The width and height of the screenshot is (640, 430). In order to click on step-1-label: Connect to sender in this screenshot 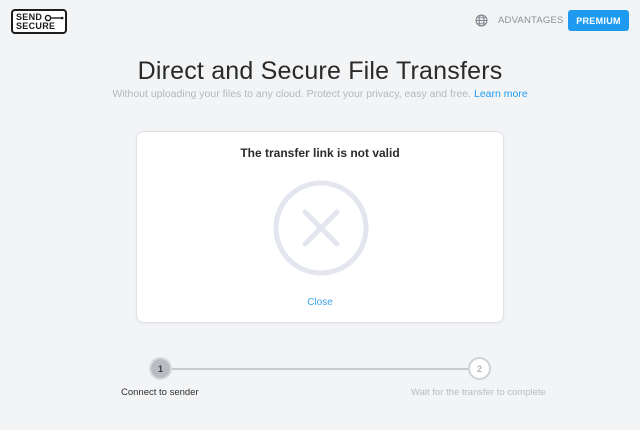, I will do `click(160, 392)`.